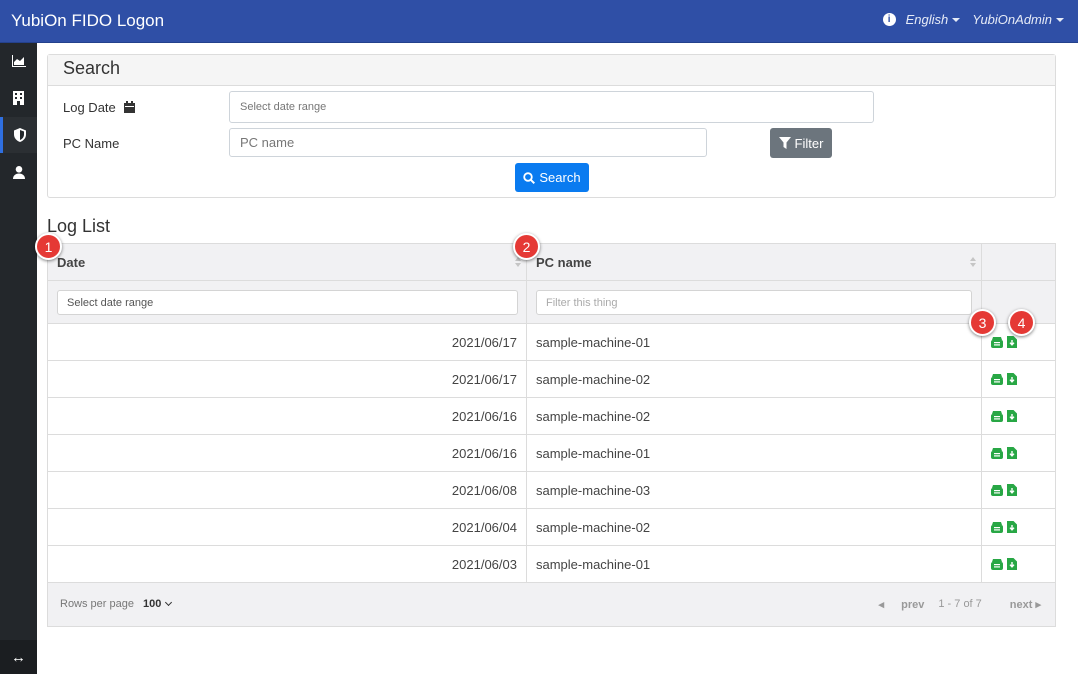 The image size is (1078, 674). I want to click on rows-per-page-label: Rows per page, so click(97, 604).